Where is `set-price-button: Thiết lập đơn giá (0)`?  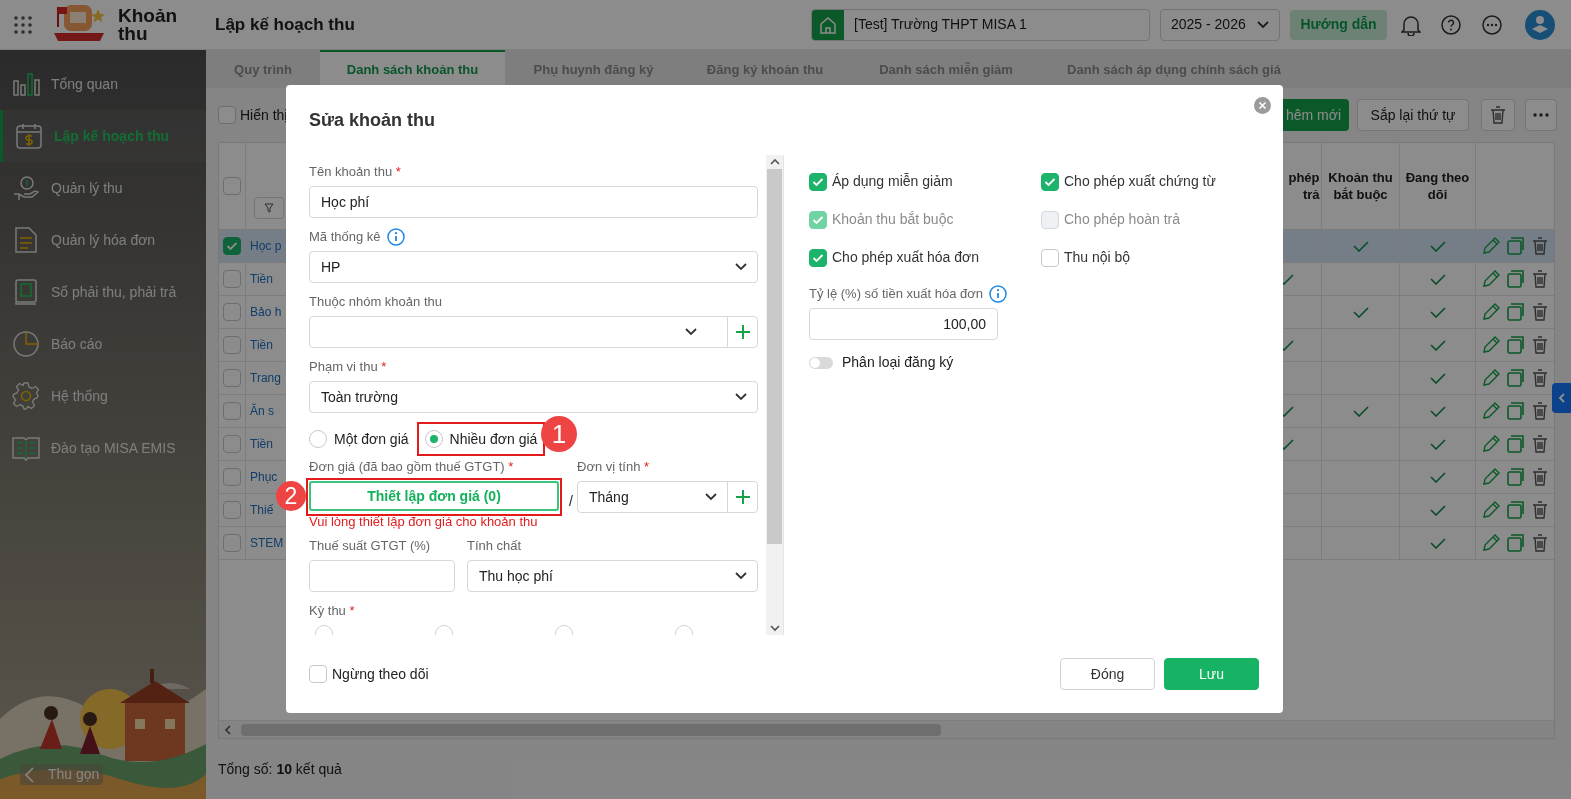 set-price-button: Thiết lập đơn giá (0) is located at coordinates (434, 496).